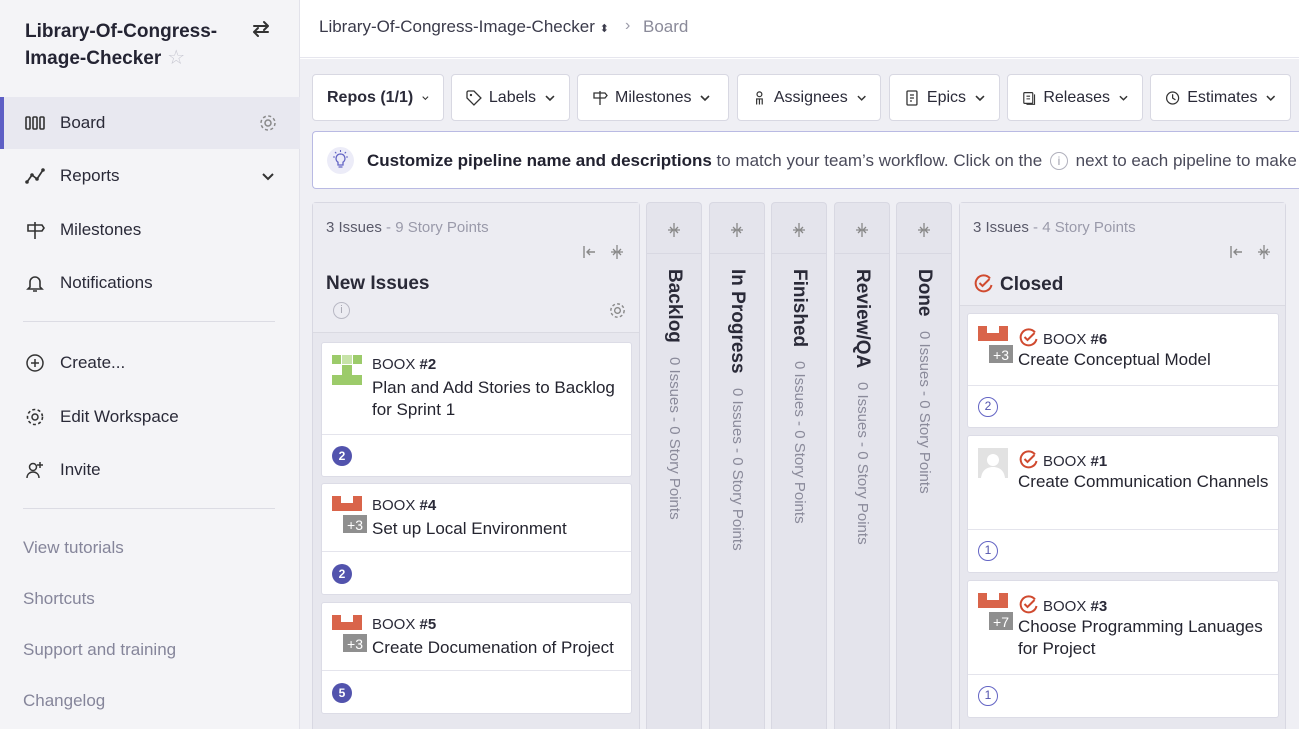 The width and height of the screenshot is (1299, 729). I want to click on assignee-overflow: +7, so click(1001, 621).